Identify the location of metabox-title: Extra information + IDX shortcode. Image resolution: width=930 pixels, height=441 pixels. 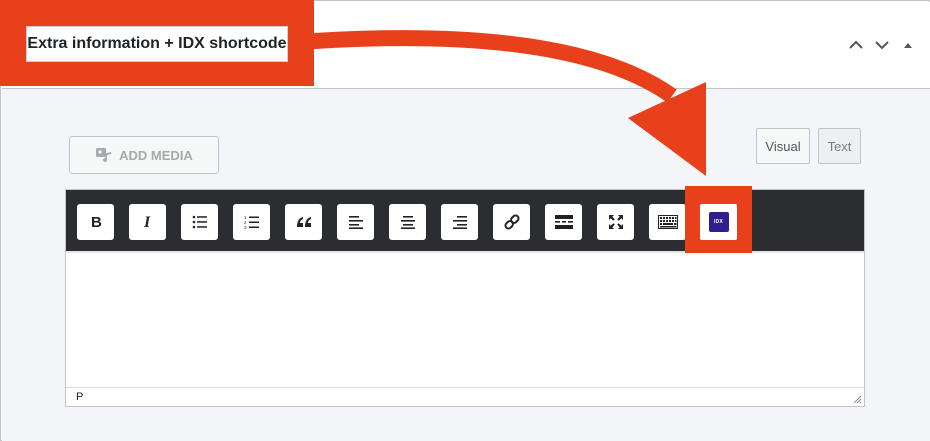
(157, 44).